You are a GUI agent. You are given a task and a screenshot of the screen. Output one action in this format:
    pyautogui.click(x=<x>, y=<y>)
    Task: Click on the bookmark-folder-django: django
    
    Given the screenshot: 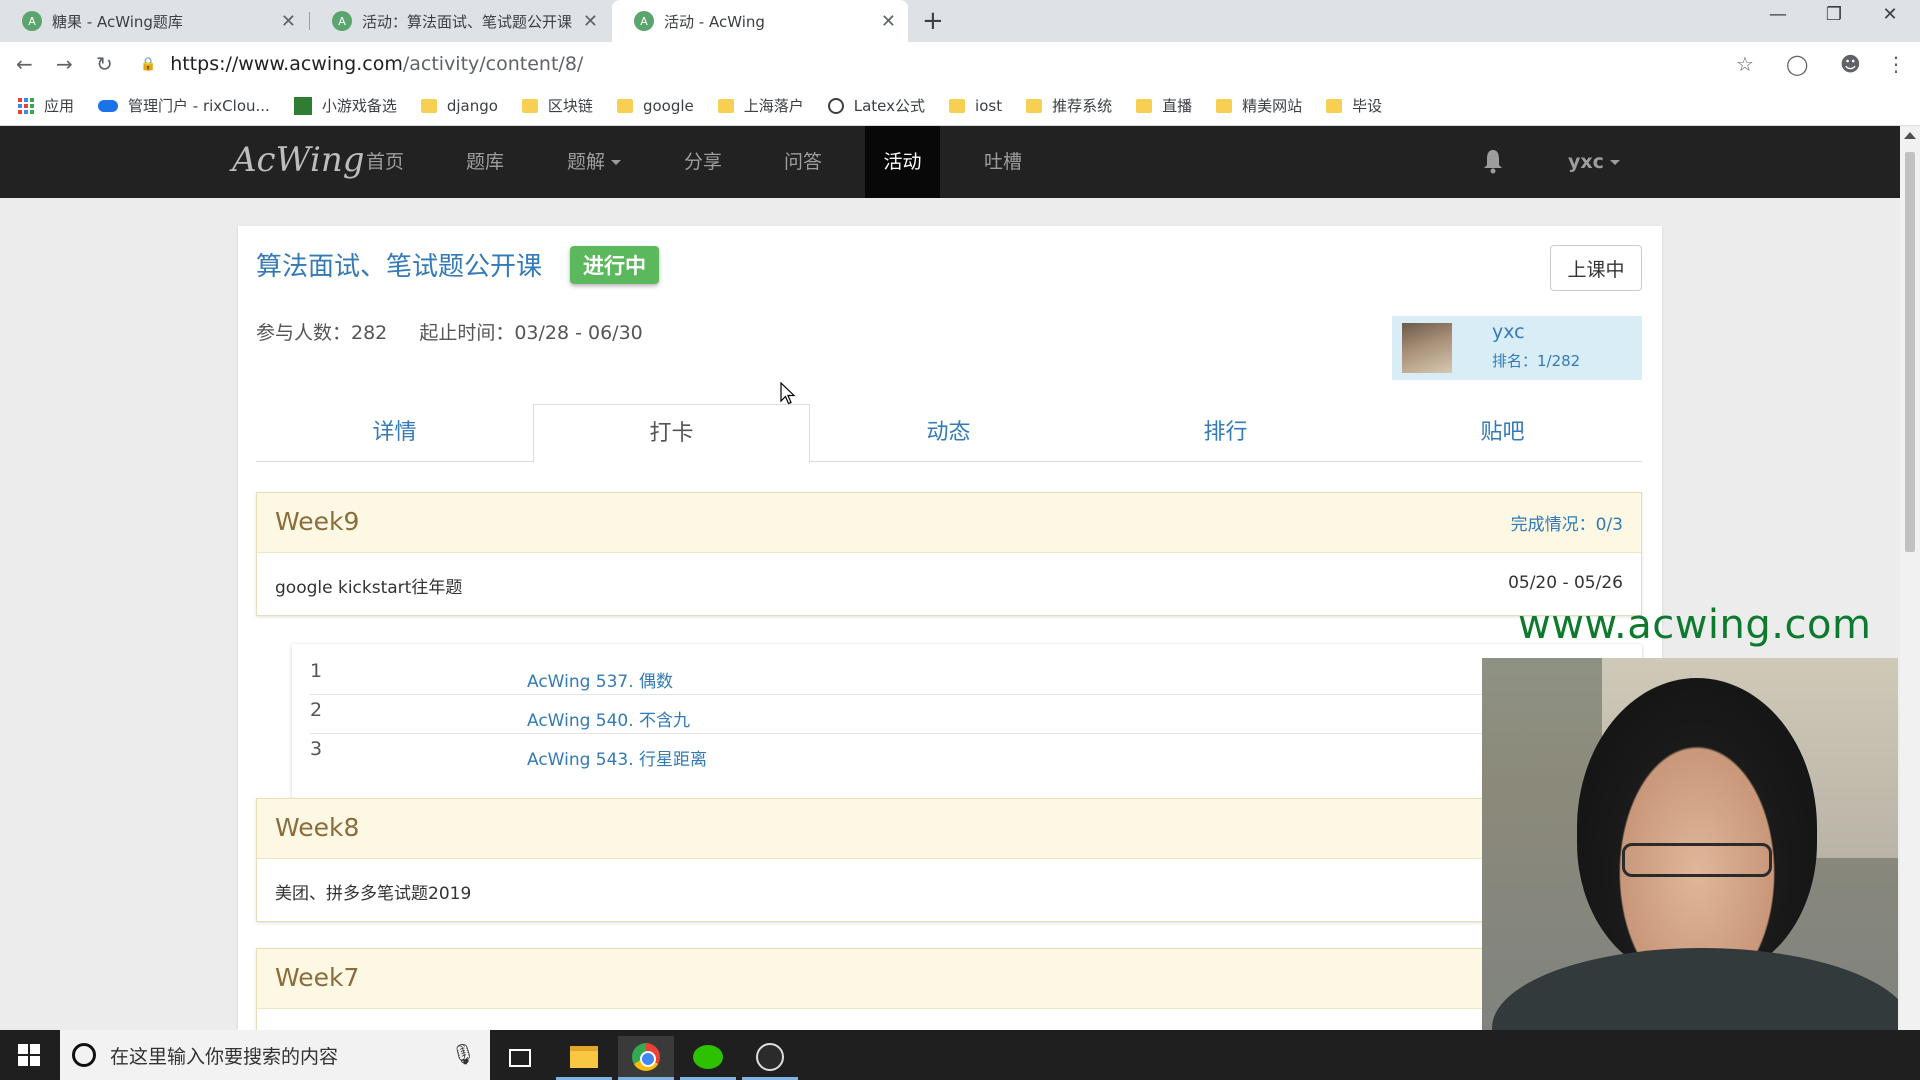 What is the action you would take?
    pyautogui.click(x=459, y=106)
    